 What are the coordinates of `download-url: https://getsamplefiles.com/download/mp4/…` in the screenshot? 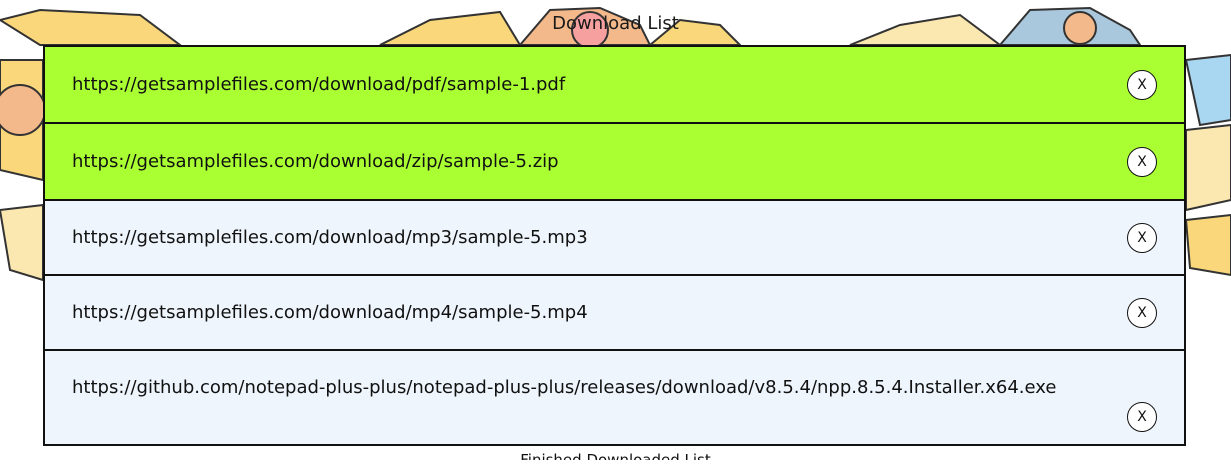 It's located at (330, 312).